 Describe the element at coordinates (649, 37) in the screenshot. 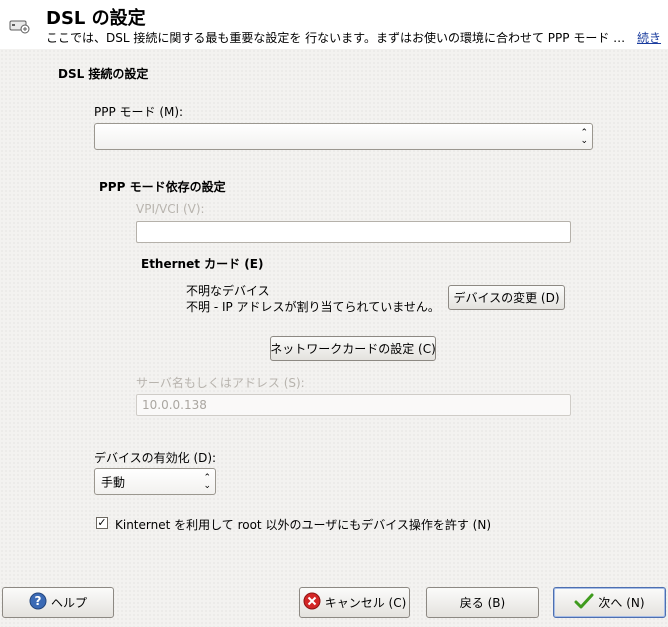

I see `more-link: 続き` at that location.